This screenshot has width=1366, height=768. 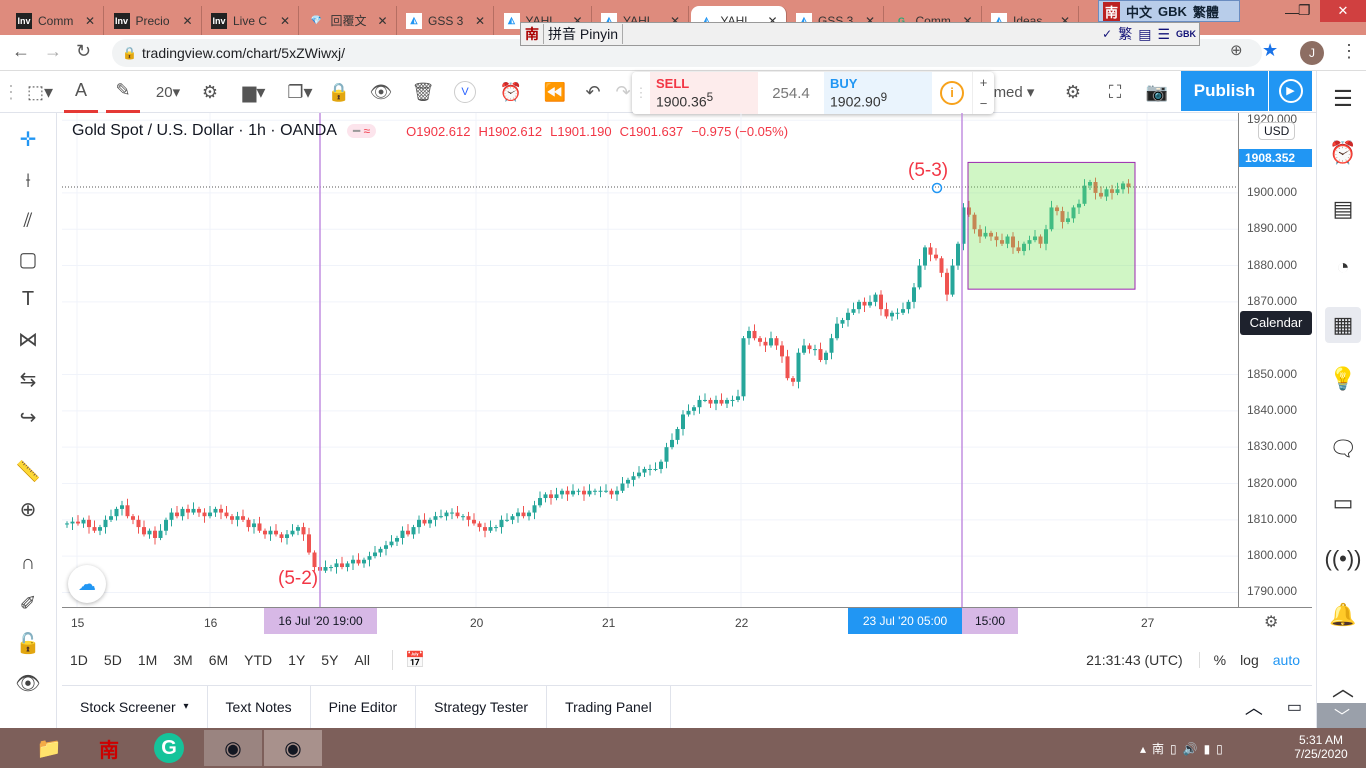 I want to click on file-explorer-icon: 📁, so click(x=49, y=748).